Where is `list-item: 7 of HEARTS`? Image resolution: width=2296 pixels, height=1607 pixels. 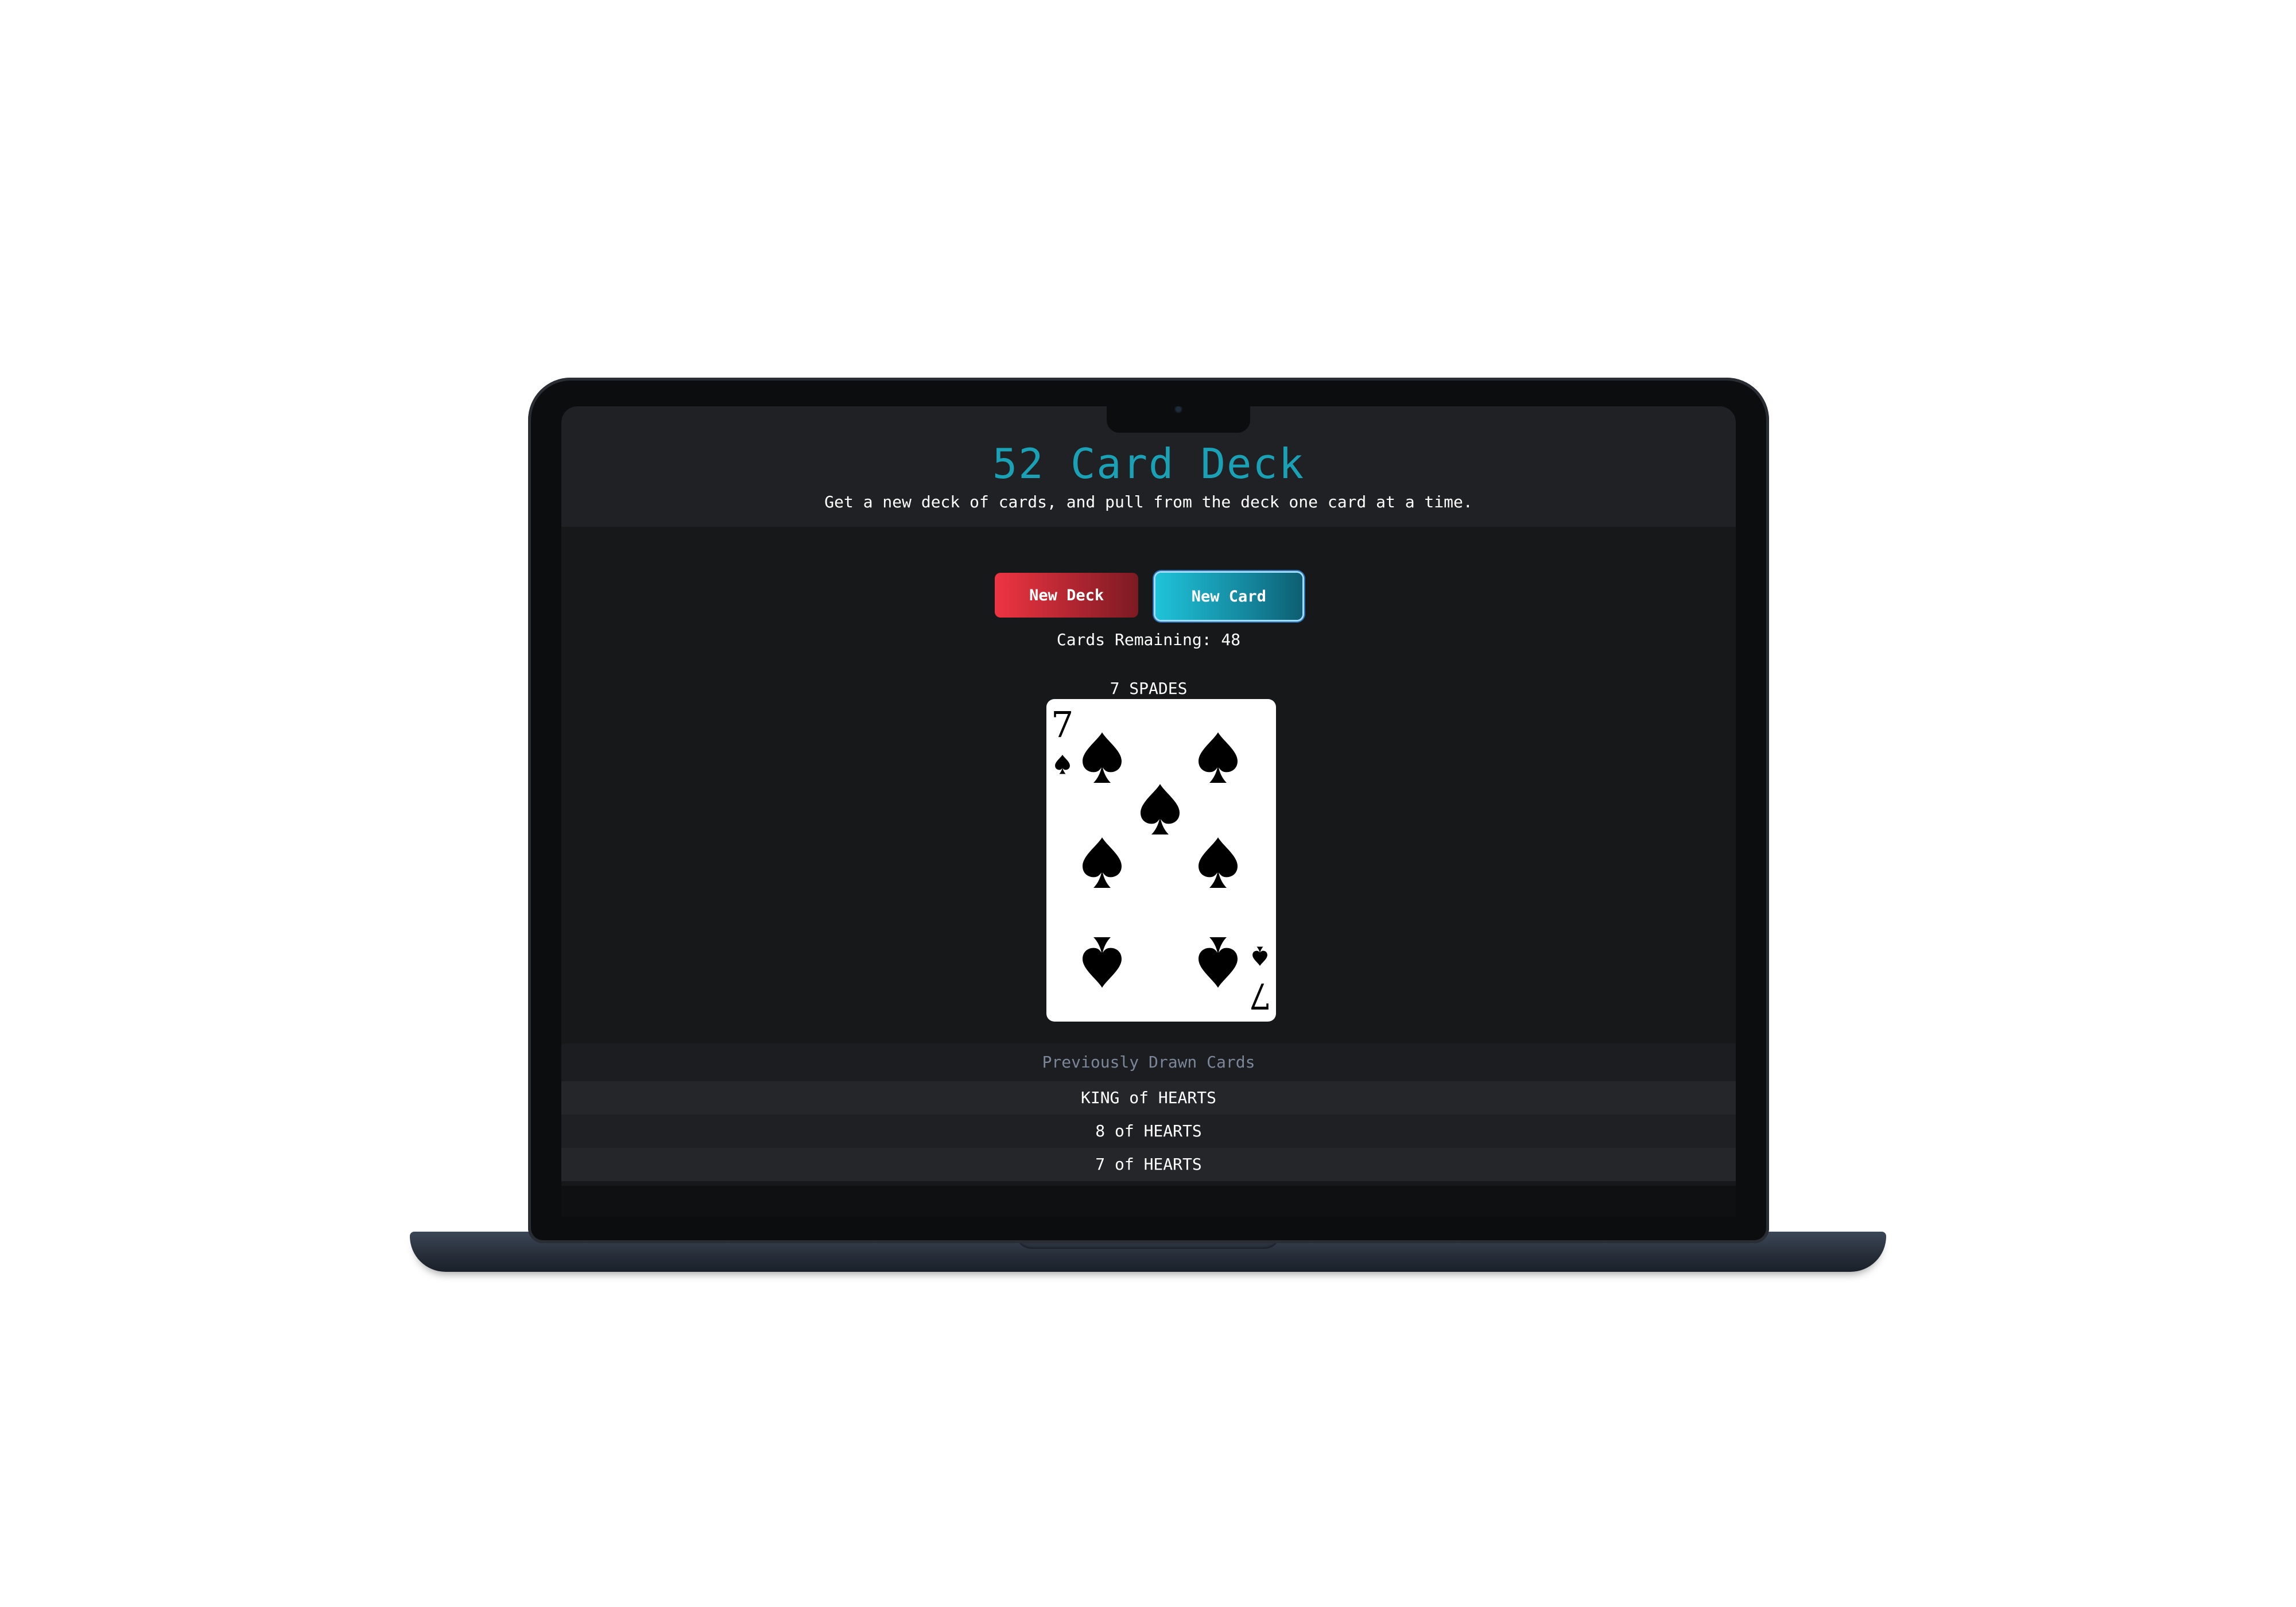
list-item: 7 of HEARTS is located at coordinates (1148, 1164).